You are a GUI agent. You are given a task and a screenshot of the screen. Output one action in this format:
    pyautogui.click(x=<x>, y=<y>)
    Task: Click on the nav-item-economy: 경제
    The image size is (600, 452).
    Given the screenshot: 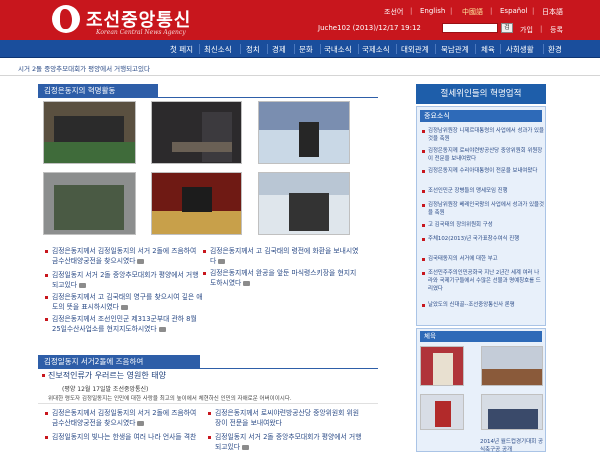 What is the action you would take?
    pyautogui.click(x=279, y=49)
    